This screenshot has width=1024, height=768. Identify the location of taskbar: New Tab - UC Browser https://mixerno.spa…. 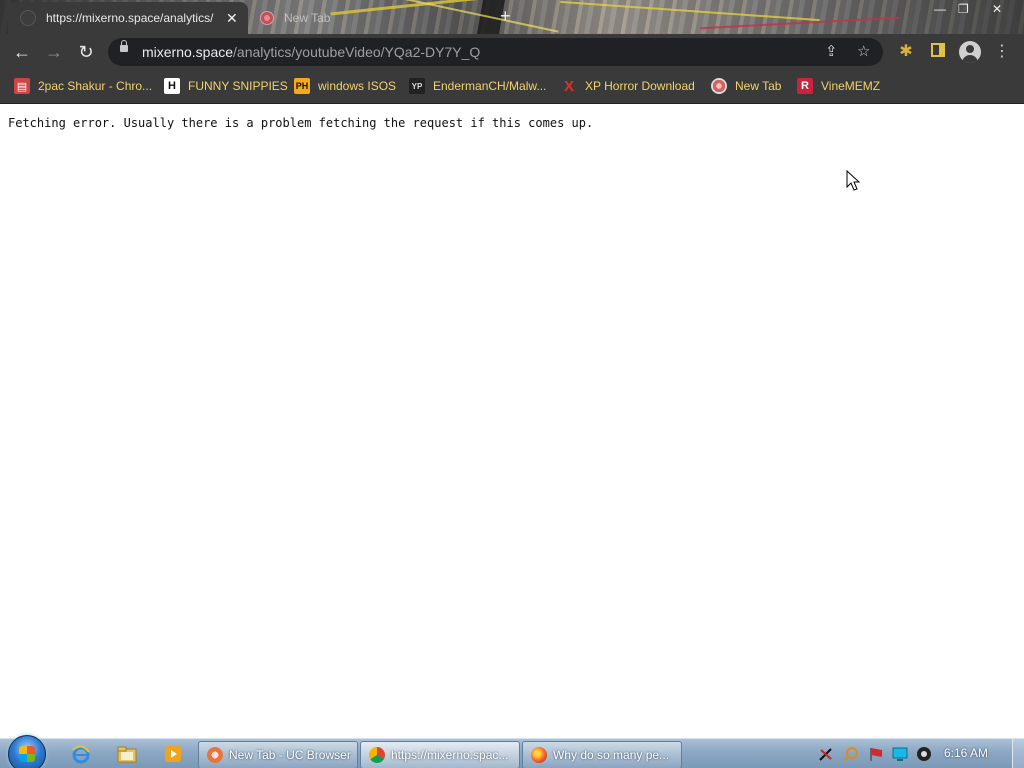
(512, 751).